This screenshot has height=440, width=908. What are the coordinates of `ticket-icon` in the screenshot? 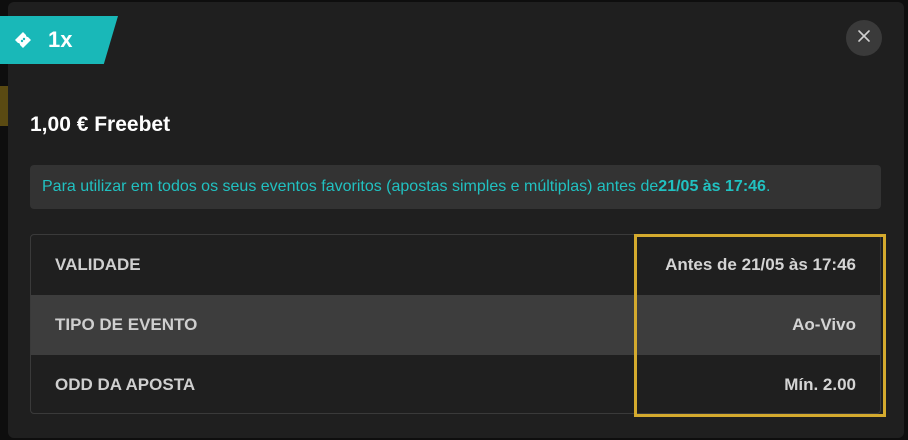 It's located at (23, 40).